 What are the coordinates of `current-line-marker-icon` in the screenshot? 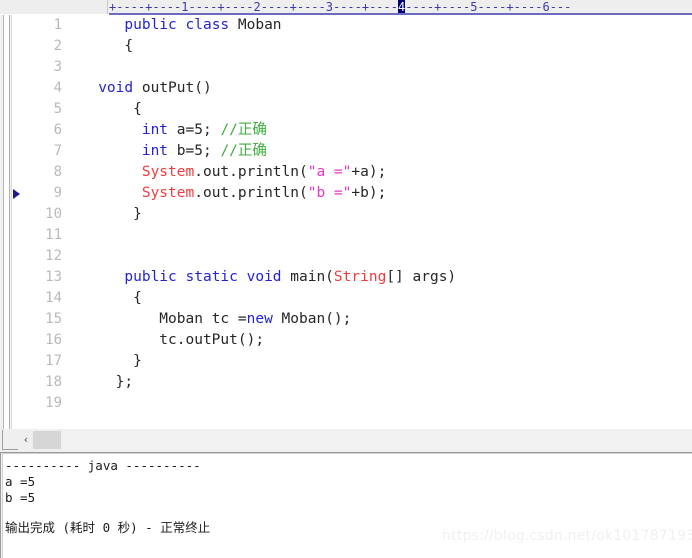 It's located at (16, 194).